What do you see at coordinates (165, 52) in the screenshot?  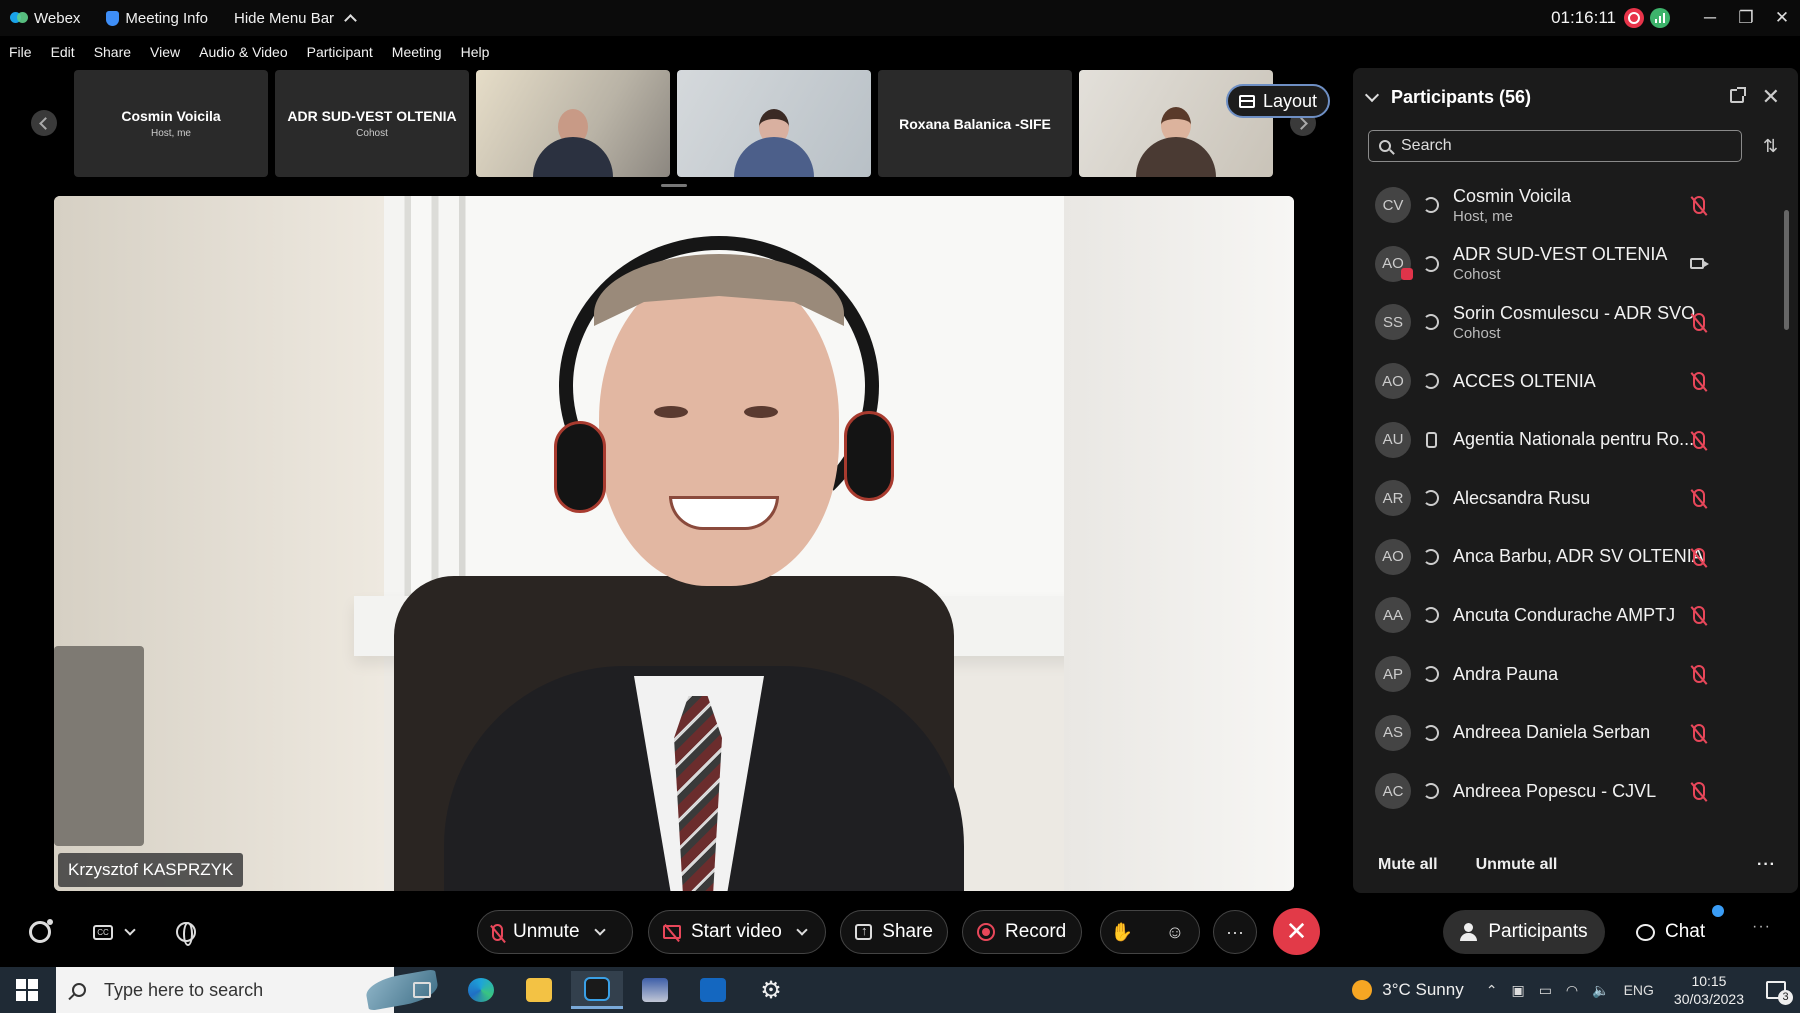 I see `menu-view: View` at bounding box center [165, 52].